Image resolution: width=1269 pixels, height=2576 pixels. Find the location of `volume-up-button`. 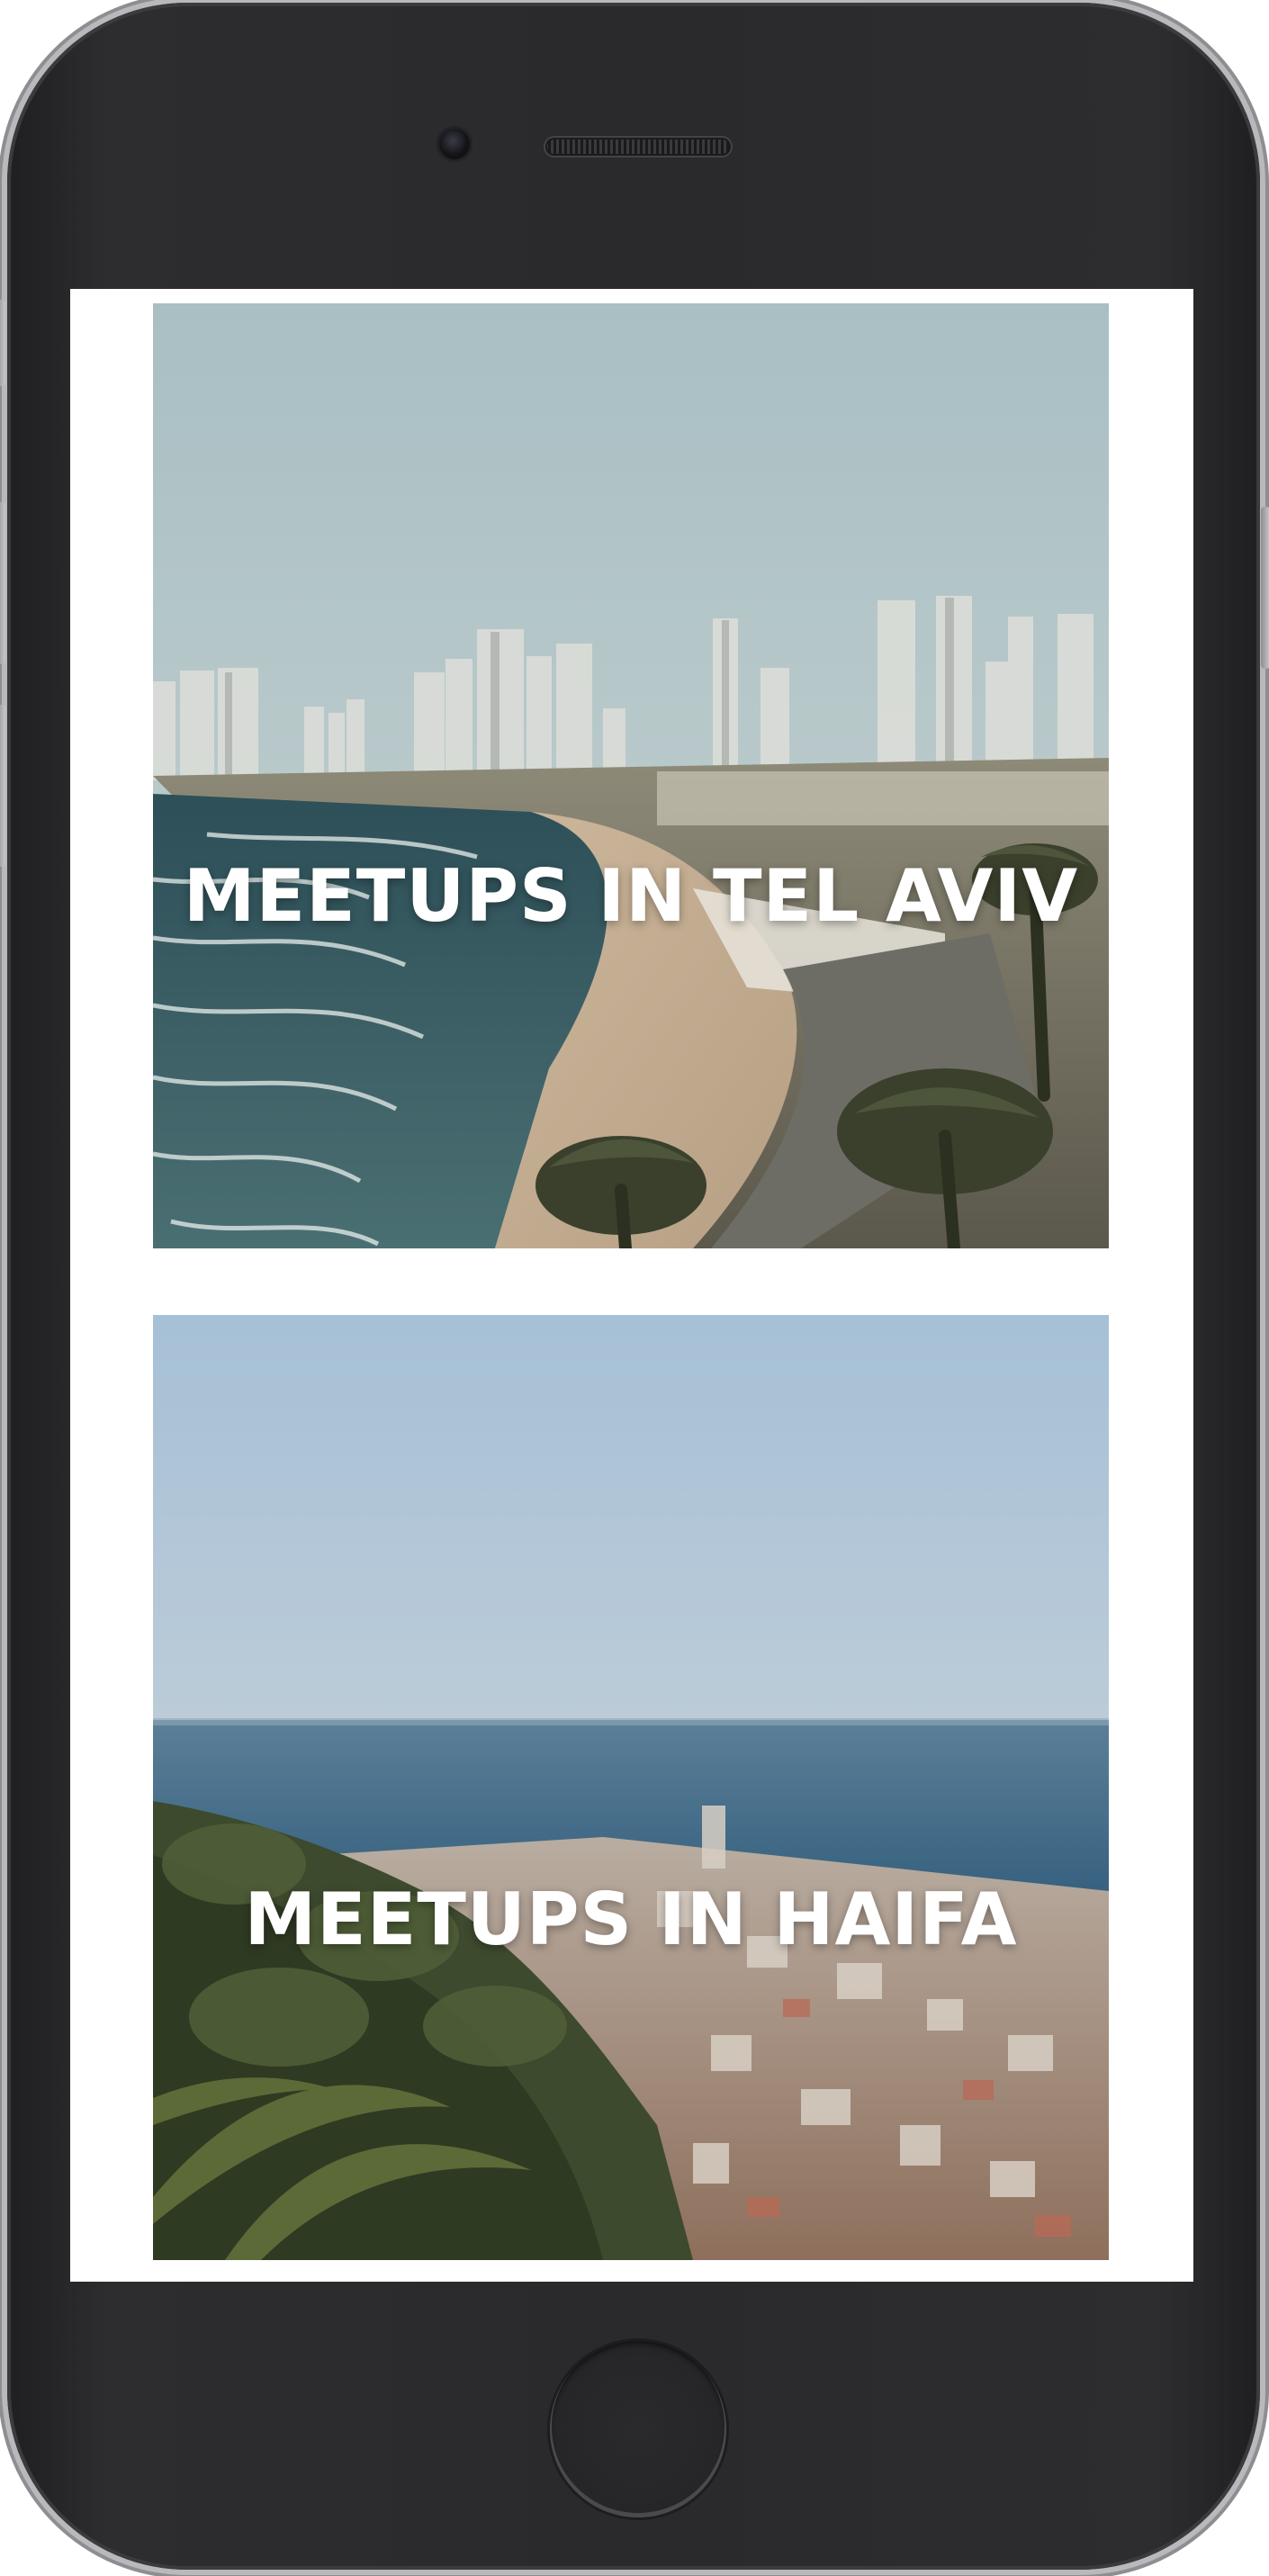

volume-up-button is located at coordinates (2, 583).